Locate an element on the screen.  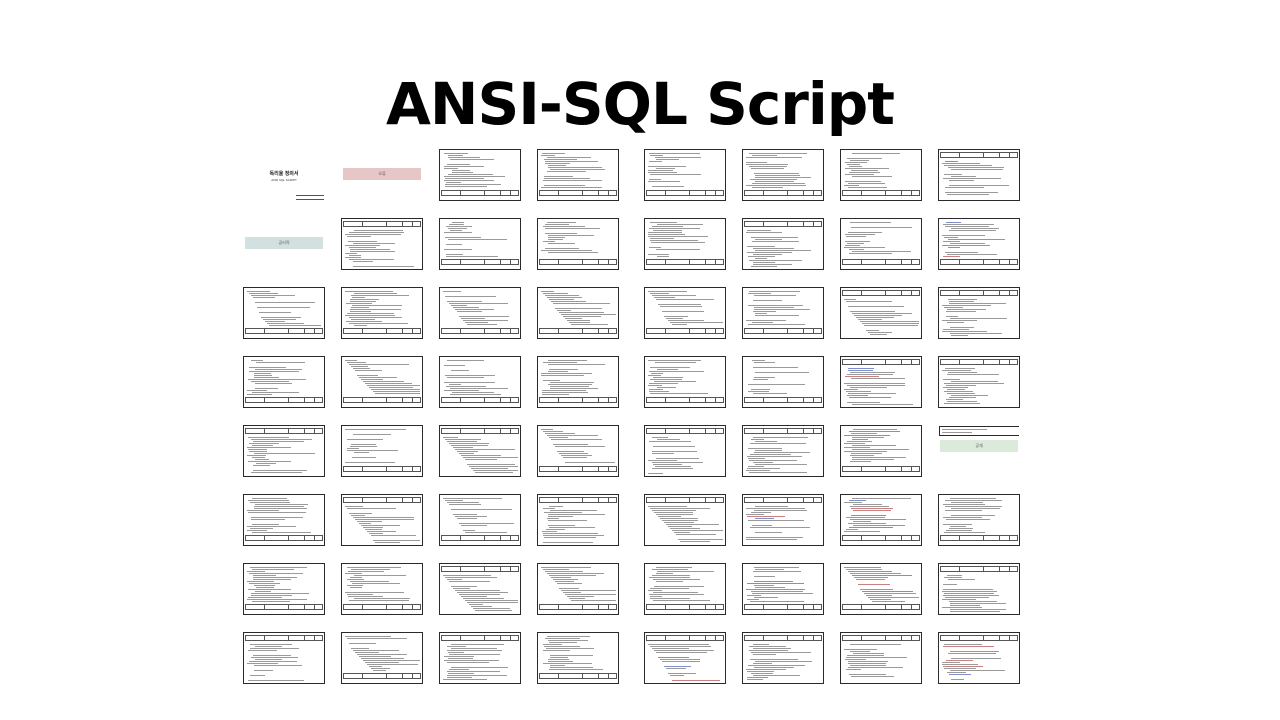
slide-thumbnail: 오류 is located at coordinates (382, 175).